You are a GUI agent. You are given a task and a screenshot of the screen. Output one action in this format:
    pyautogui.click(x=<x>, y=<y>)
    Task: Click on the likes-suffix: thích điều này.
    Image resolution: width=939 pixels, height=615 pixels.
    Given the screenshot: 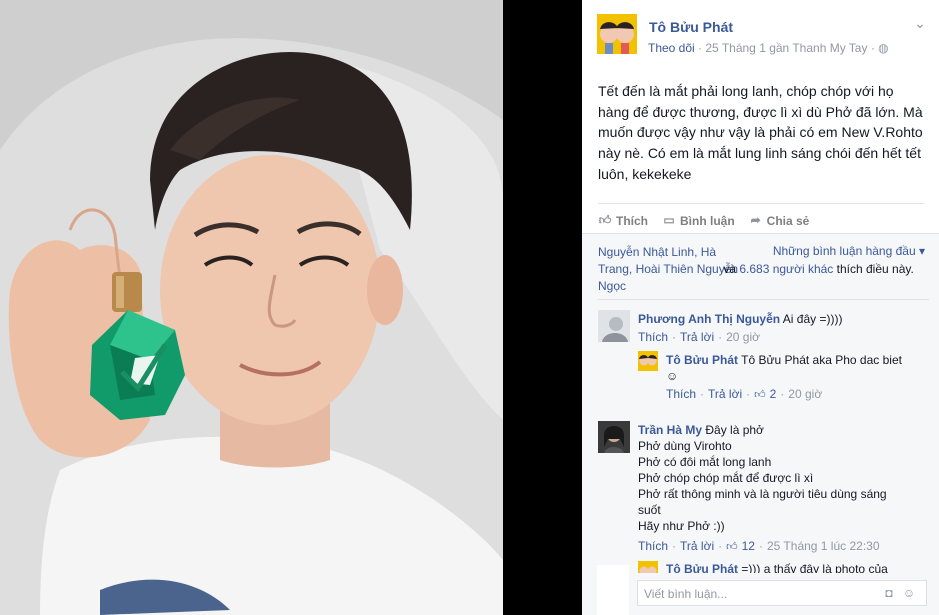 What is the action you would take?
    pyautogui.click(x=873, y=269)
    